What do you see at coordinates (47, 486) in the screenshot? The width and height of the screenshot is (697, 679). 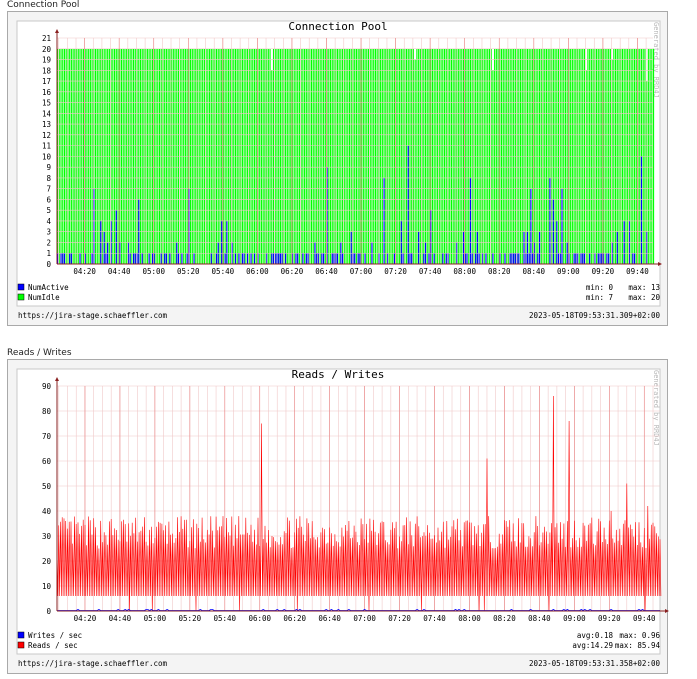 I see `y-tick-label: 50` at bounding box center [47, 486].